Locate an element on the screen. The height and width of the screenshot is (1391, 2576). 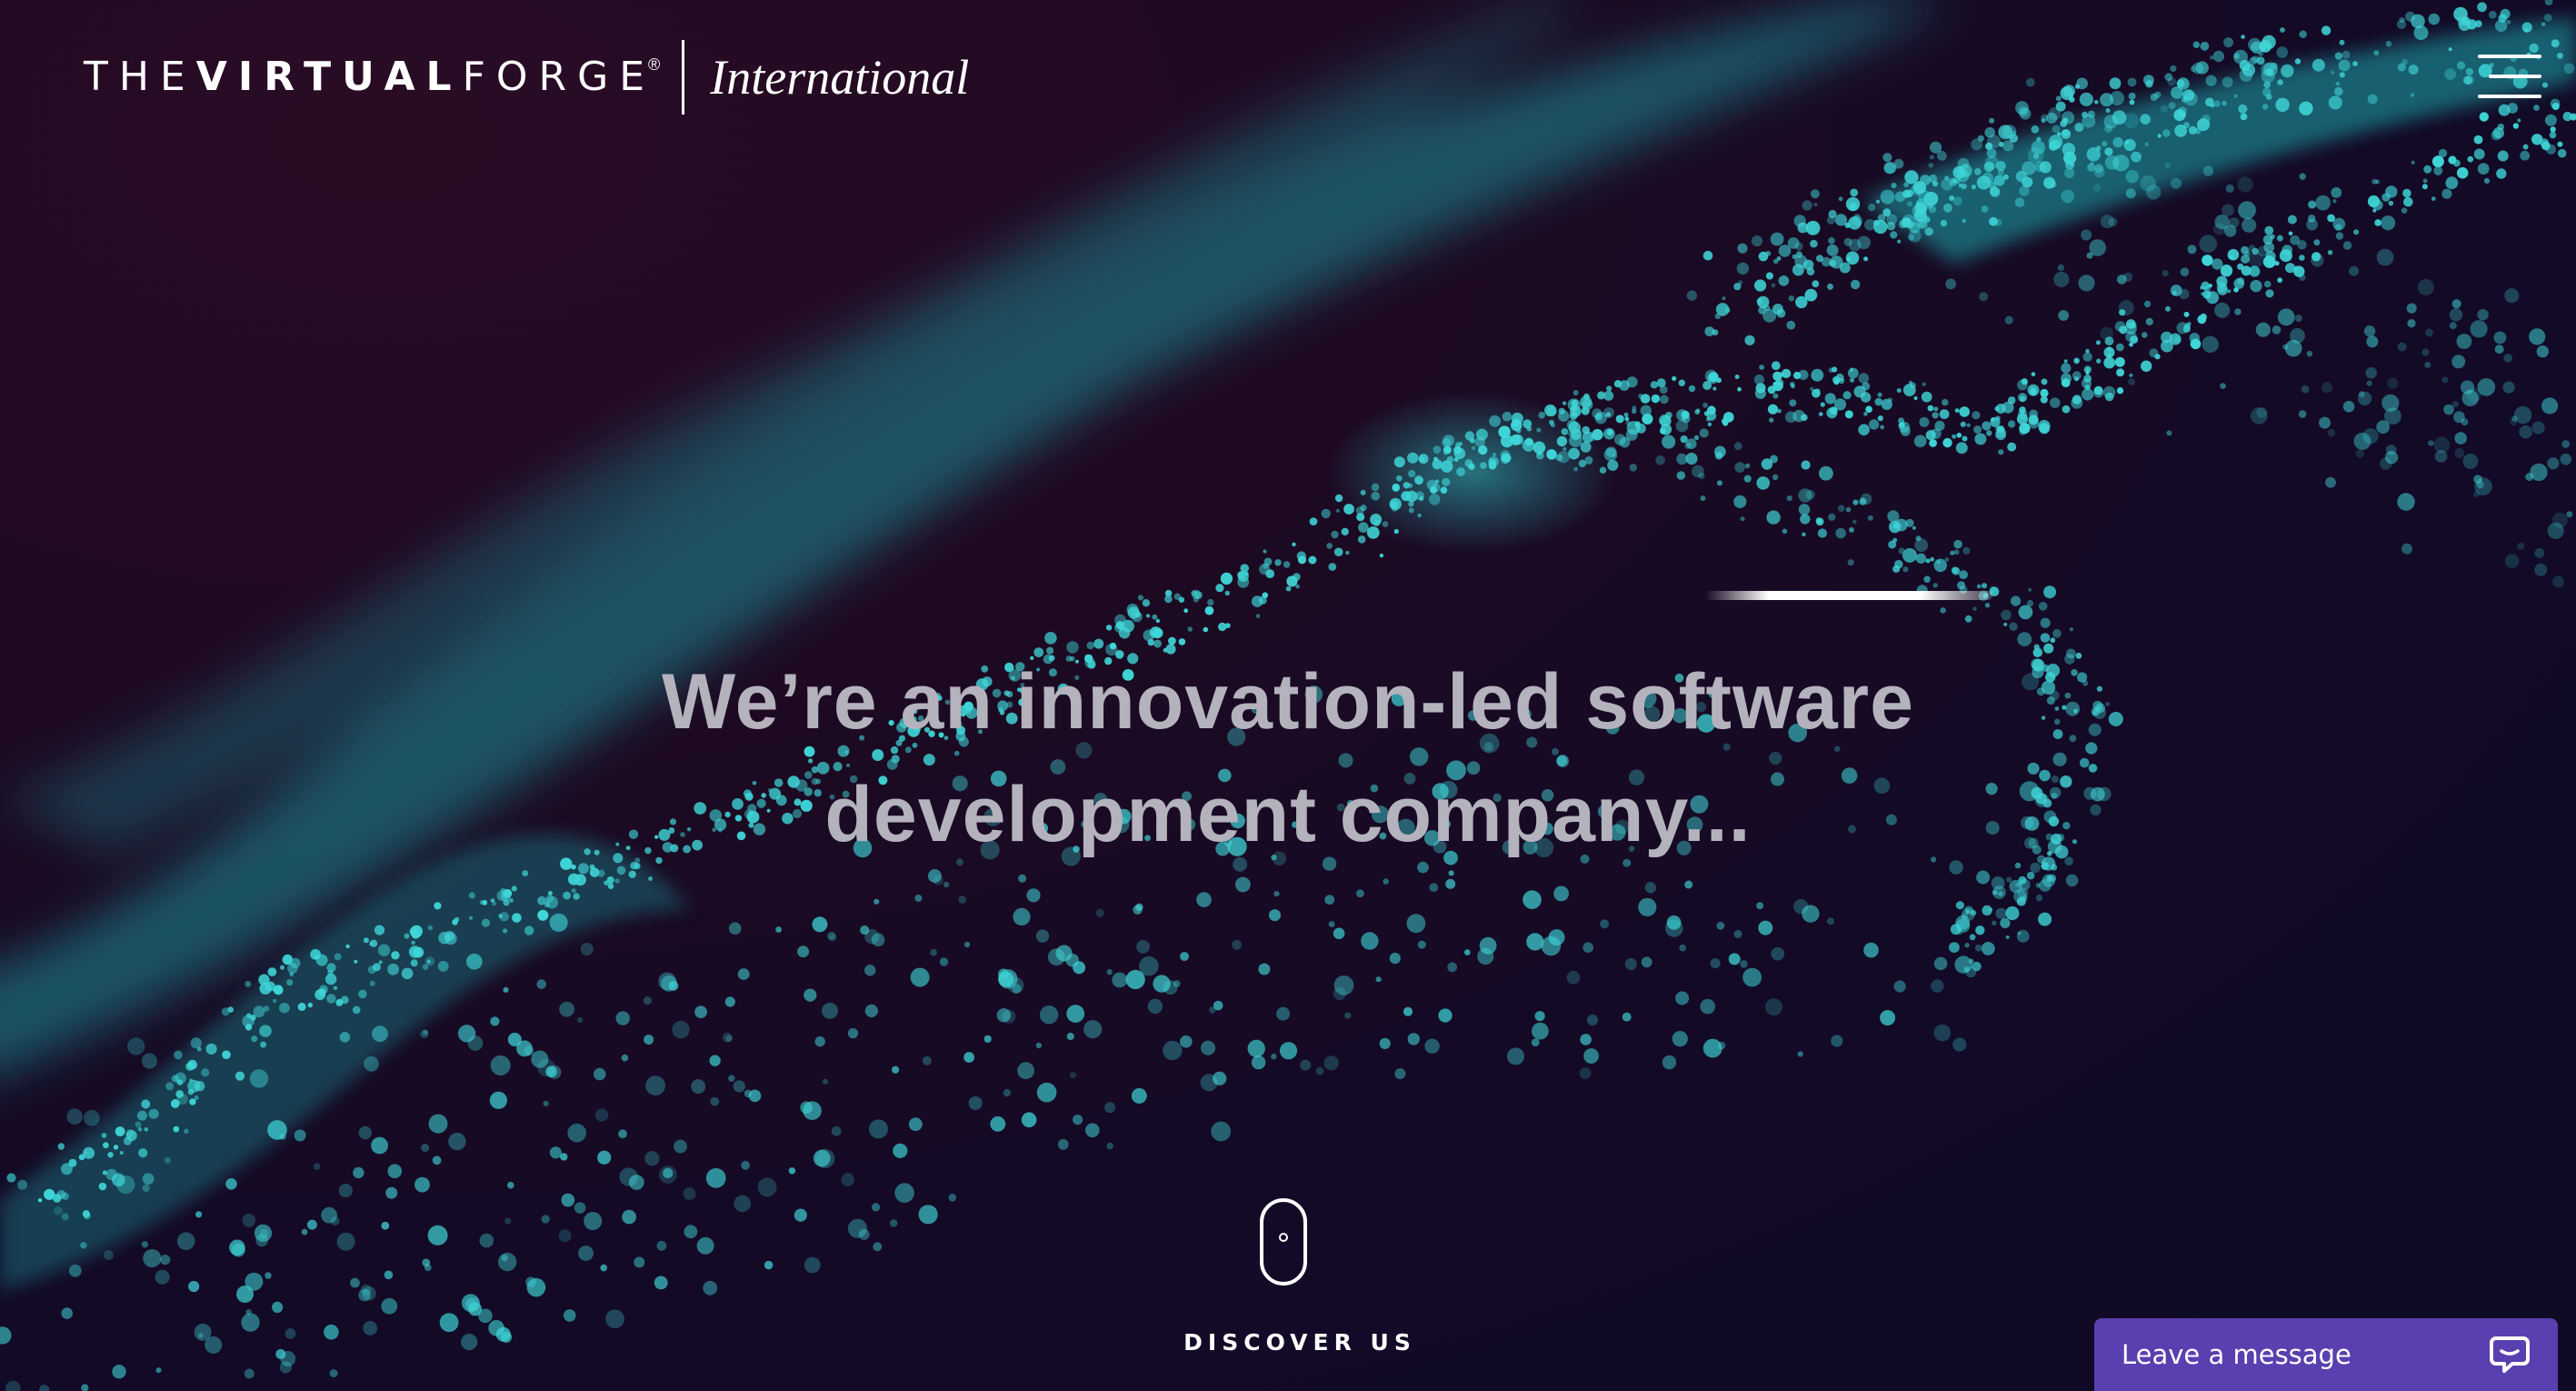
chat-label: Leave a message is located at coordinates (2236, 1354).